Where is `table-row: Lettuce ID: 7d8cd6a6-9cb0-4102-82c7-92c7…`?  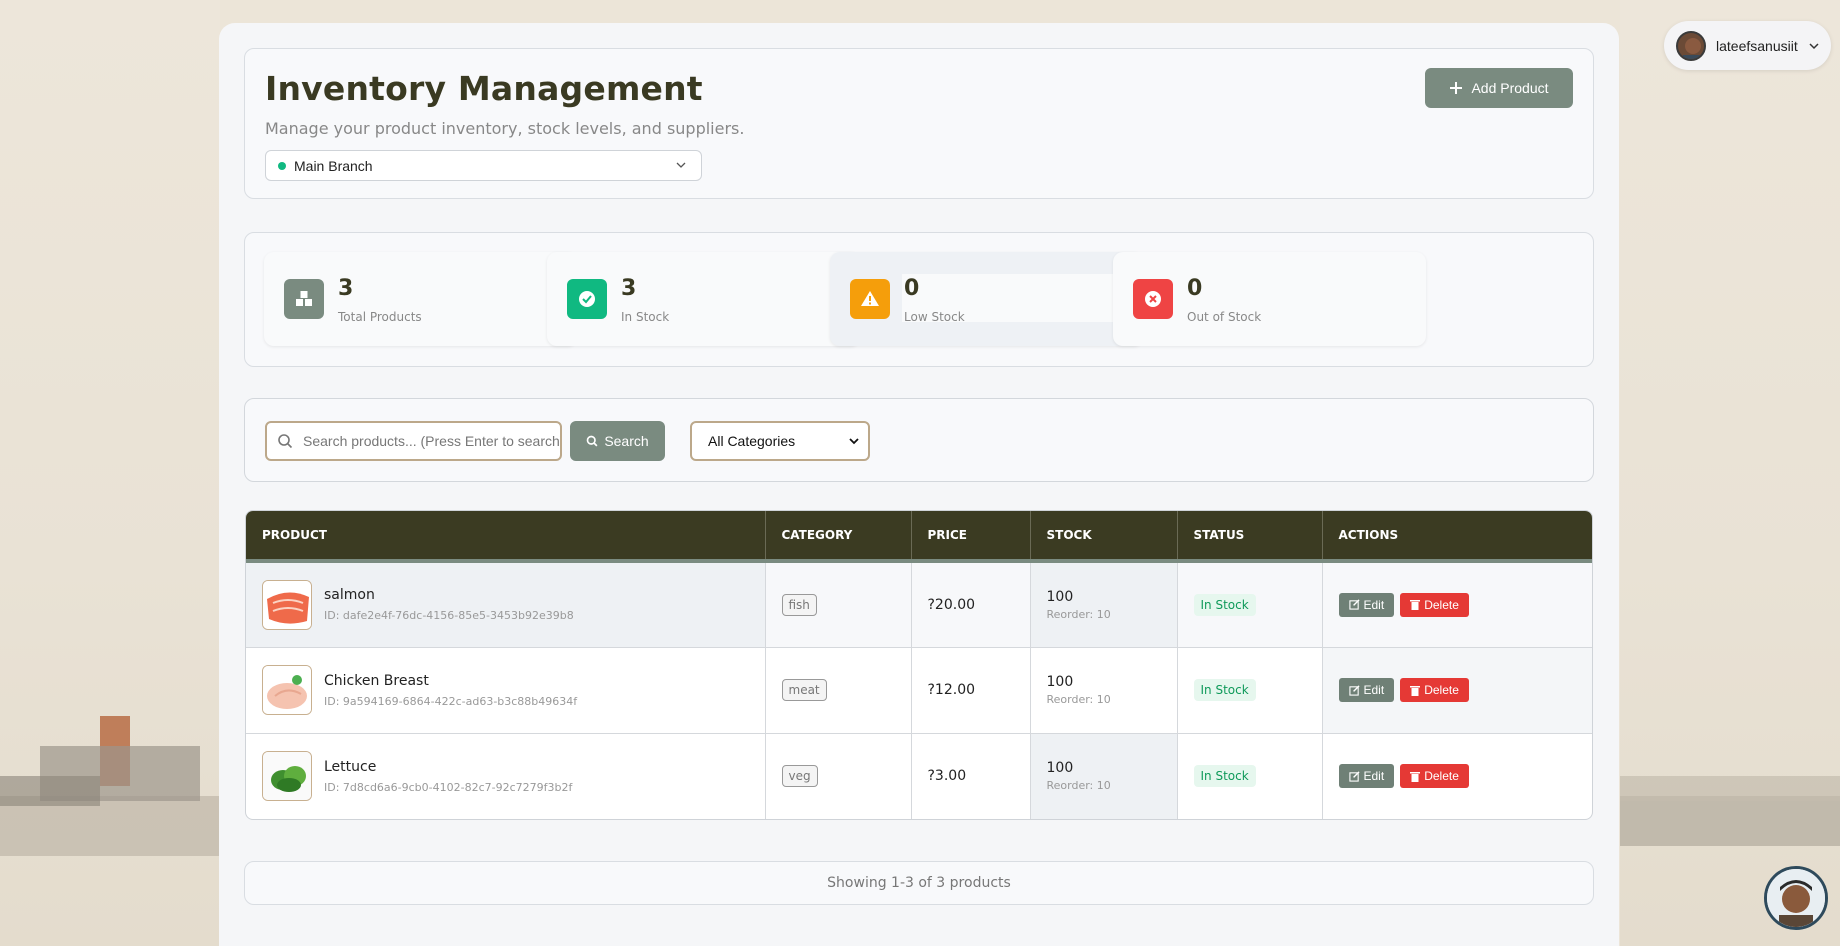 table-row: Lettuce ID: 7d8cd6a6-9cb0-4102-82c7-92c7… is located at coordinates (919, 776).